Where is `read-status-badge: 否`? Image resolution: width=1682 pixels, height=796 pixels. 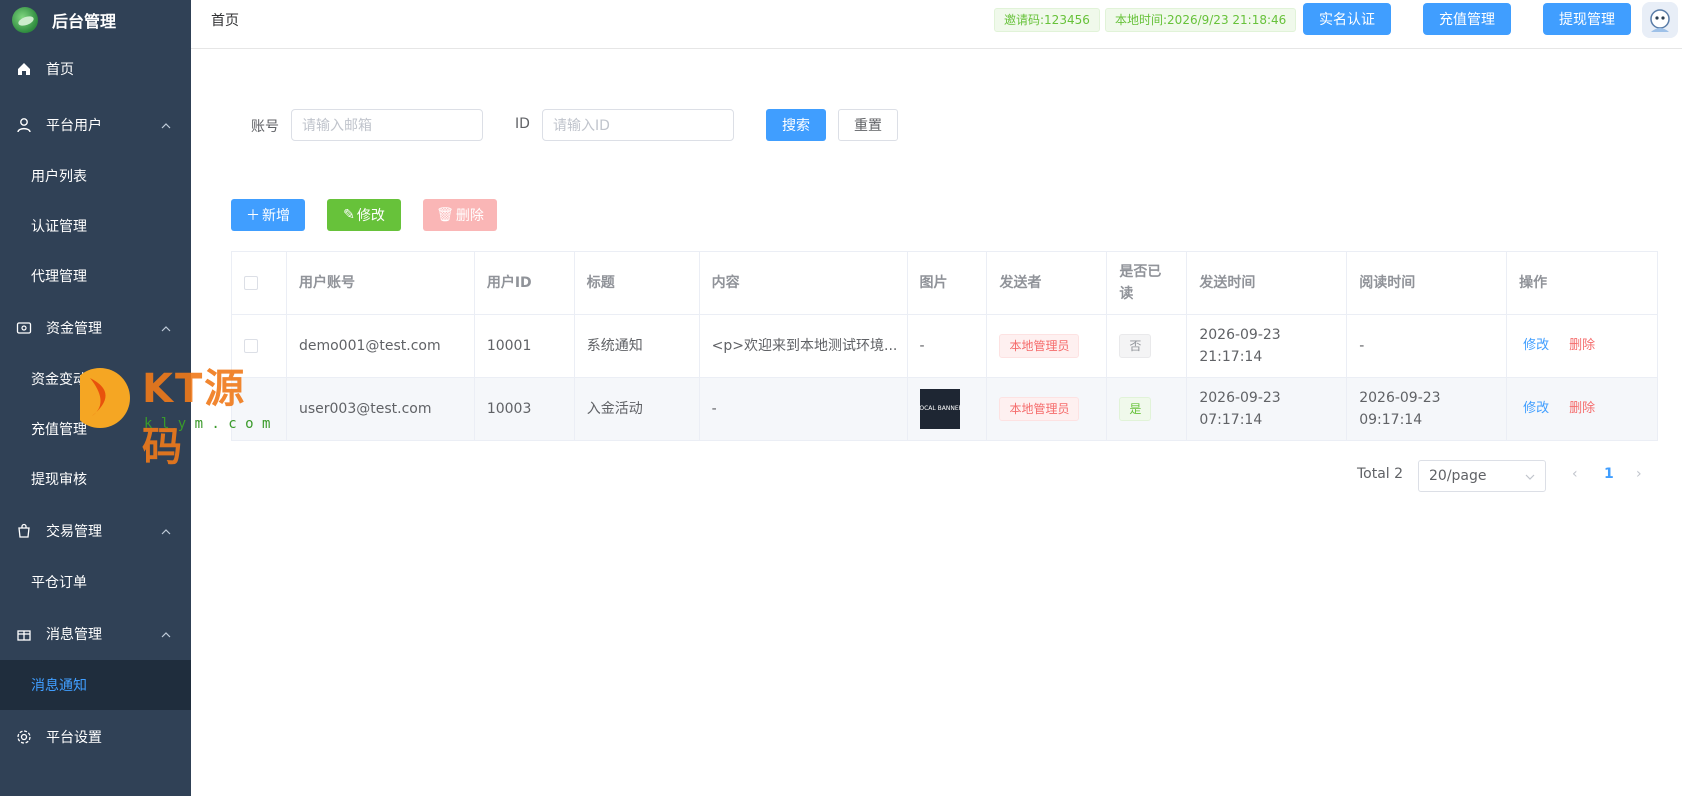
read-status-badge: 否 is located at coordinates (1135, 346).